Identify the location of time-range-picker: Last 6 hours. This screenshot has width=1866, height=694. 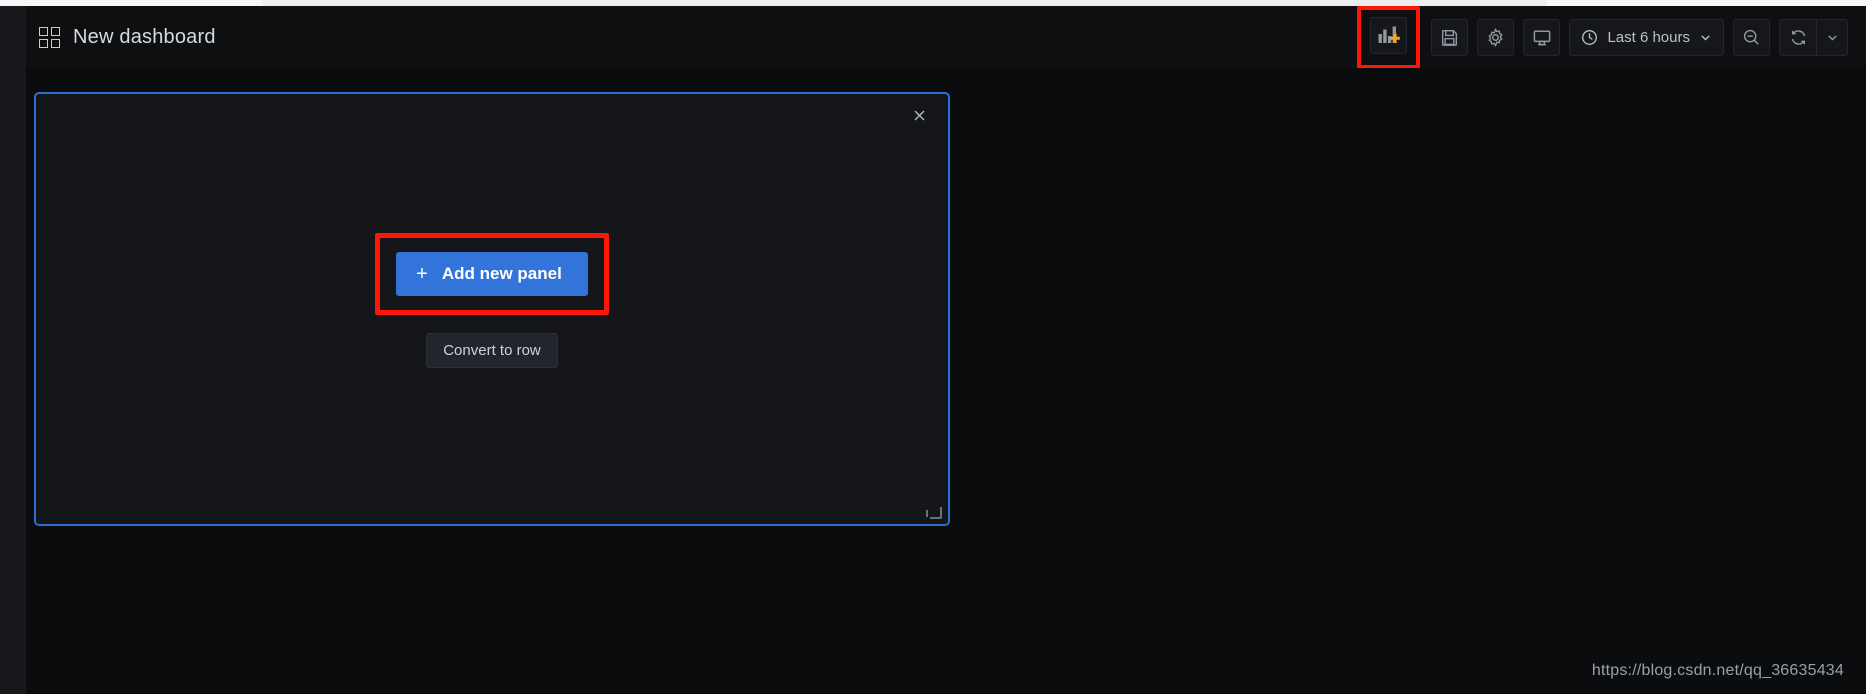
(1646, 37).